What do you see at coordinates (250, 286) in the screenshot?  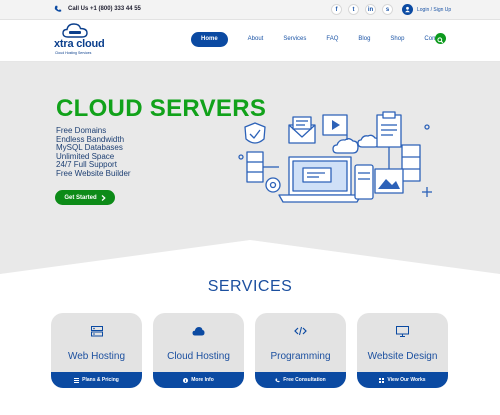 I see `services-heading: SERVICES` at bounding box center [250, 286].